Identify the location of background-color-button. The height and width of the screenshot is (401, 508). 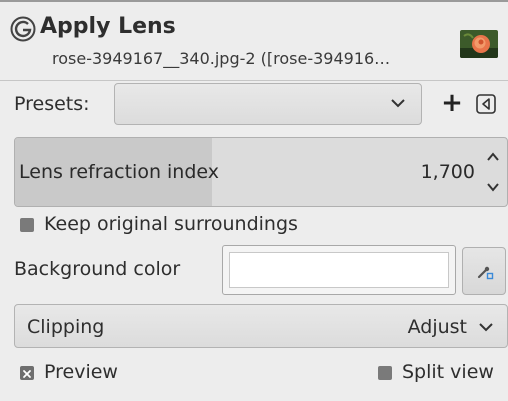
(339, 270).